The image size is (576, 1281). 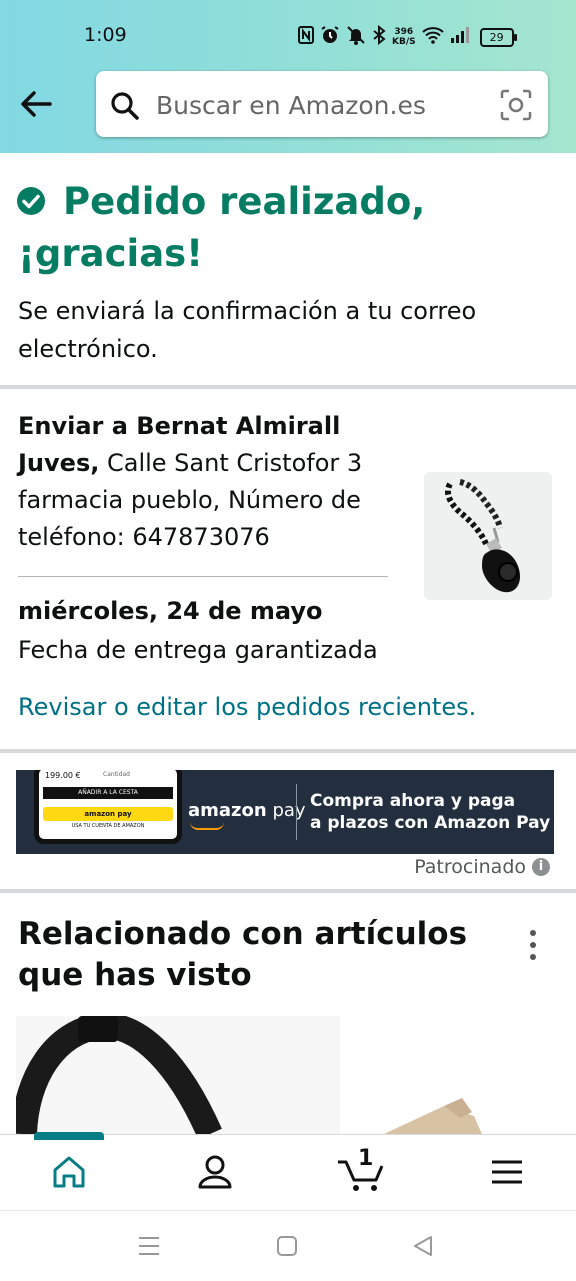 I want to click on network-speed: 396 KB/S, so click(x=404, y=37).